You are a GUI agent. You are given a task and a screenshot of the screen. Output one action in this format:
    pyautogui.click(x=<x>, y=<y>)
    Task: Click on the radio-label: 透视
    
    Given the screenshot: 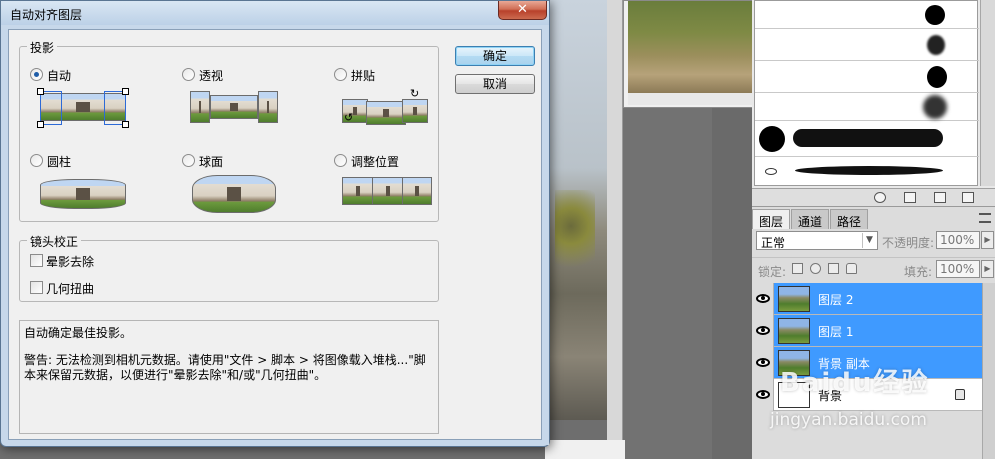 What is the action you would take?
    pyautogui.click(x=211, y=76)
    